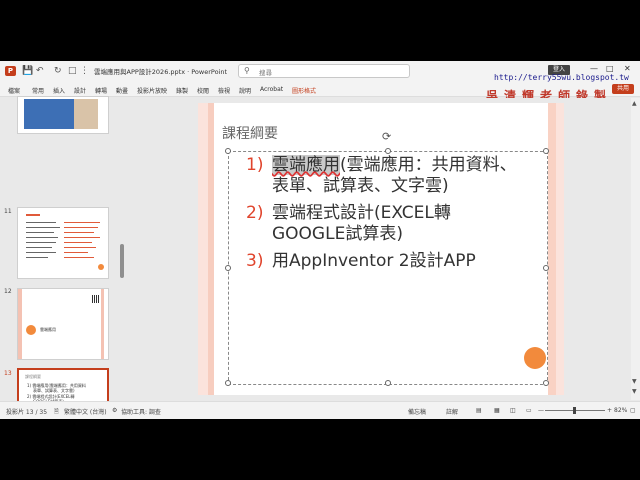 The width and height of the screenshot is (640, 480). I want to click on tab-insert: 插入, so click(59, 90).